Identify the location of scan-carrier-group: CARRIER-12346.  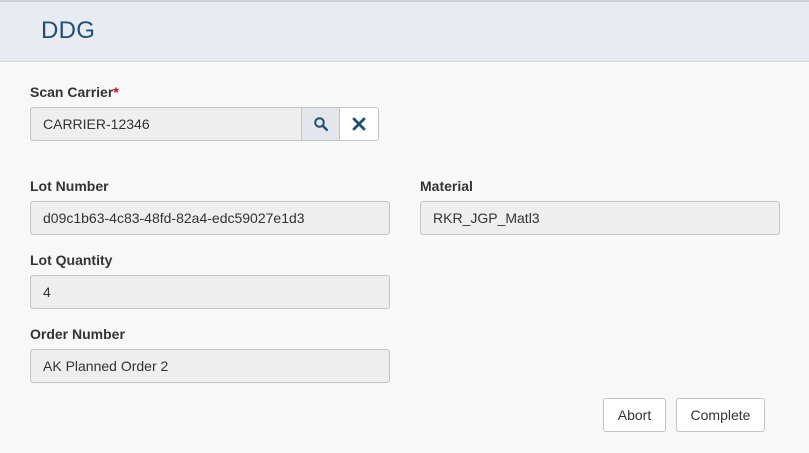
(205, 124).